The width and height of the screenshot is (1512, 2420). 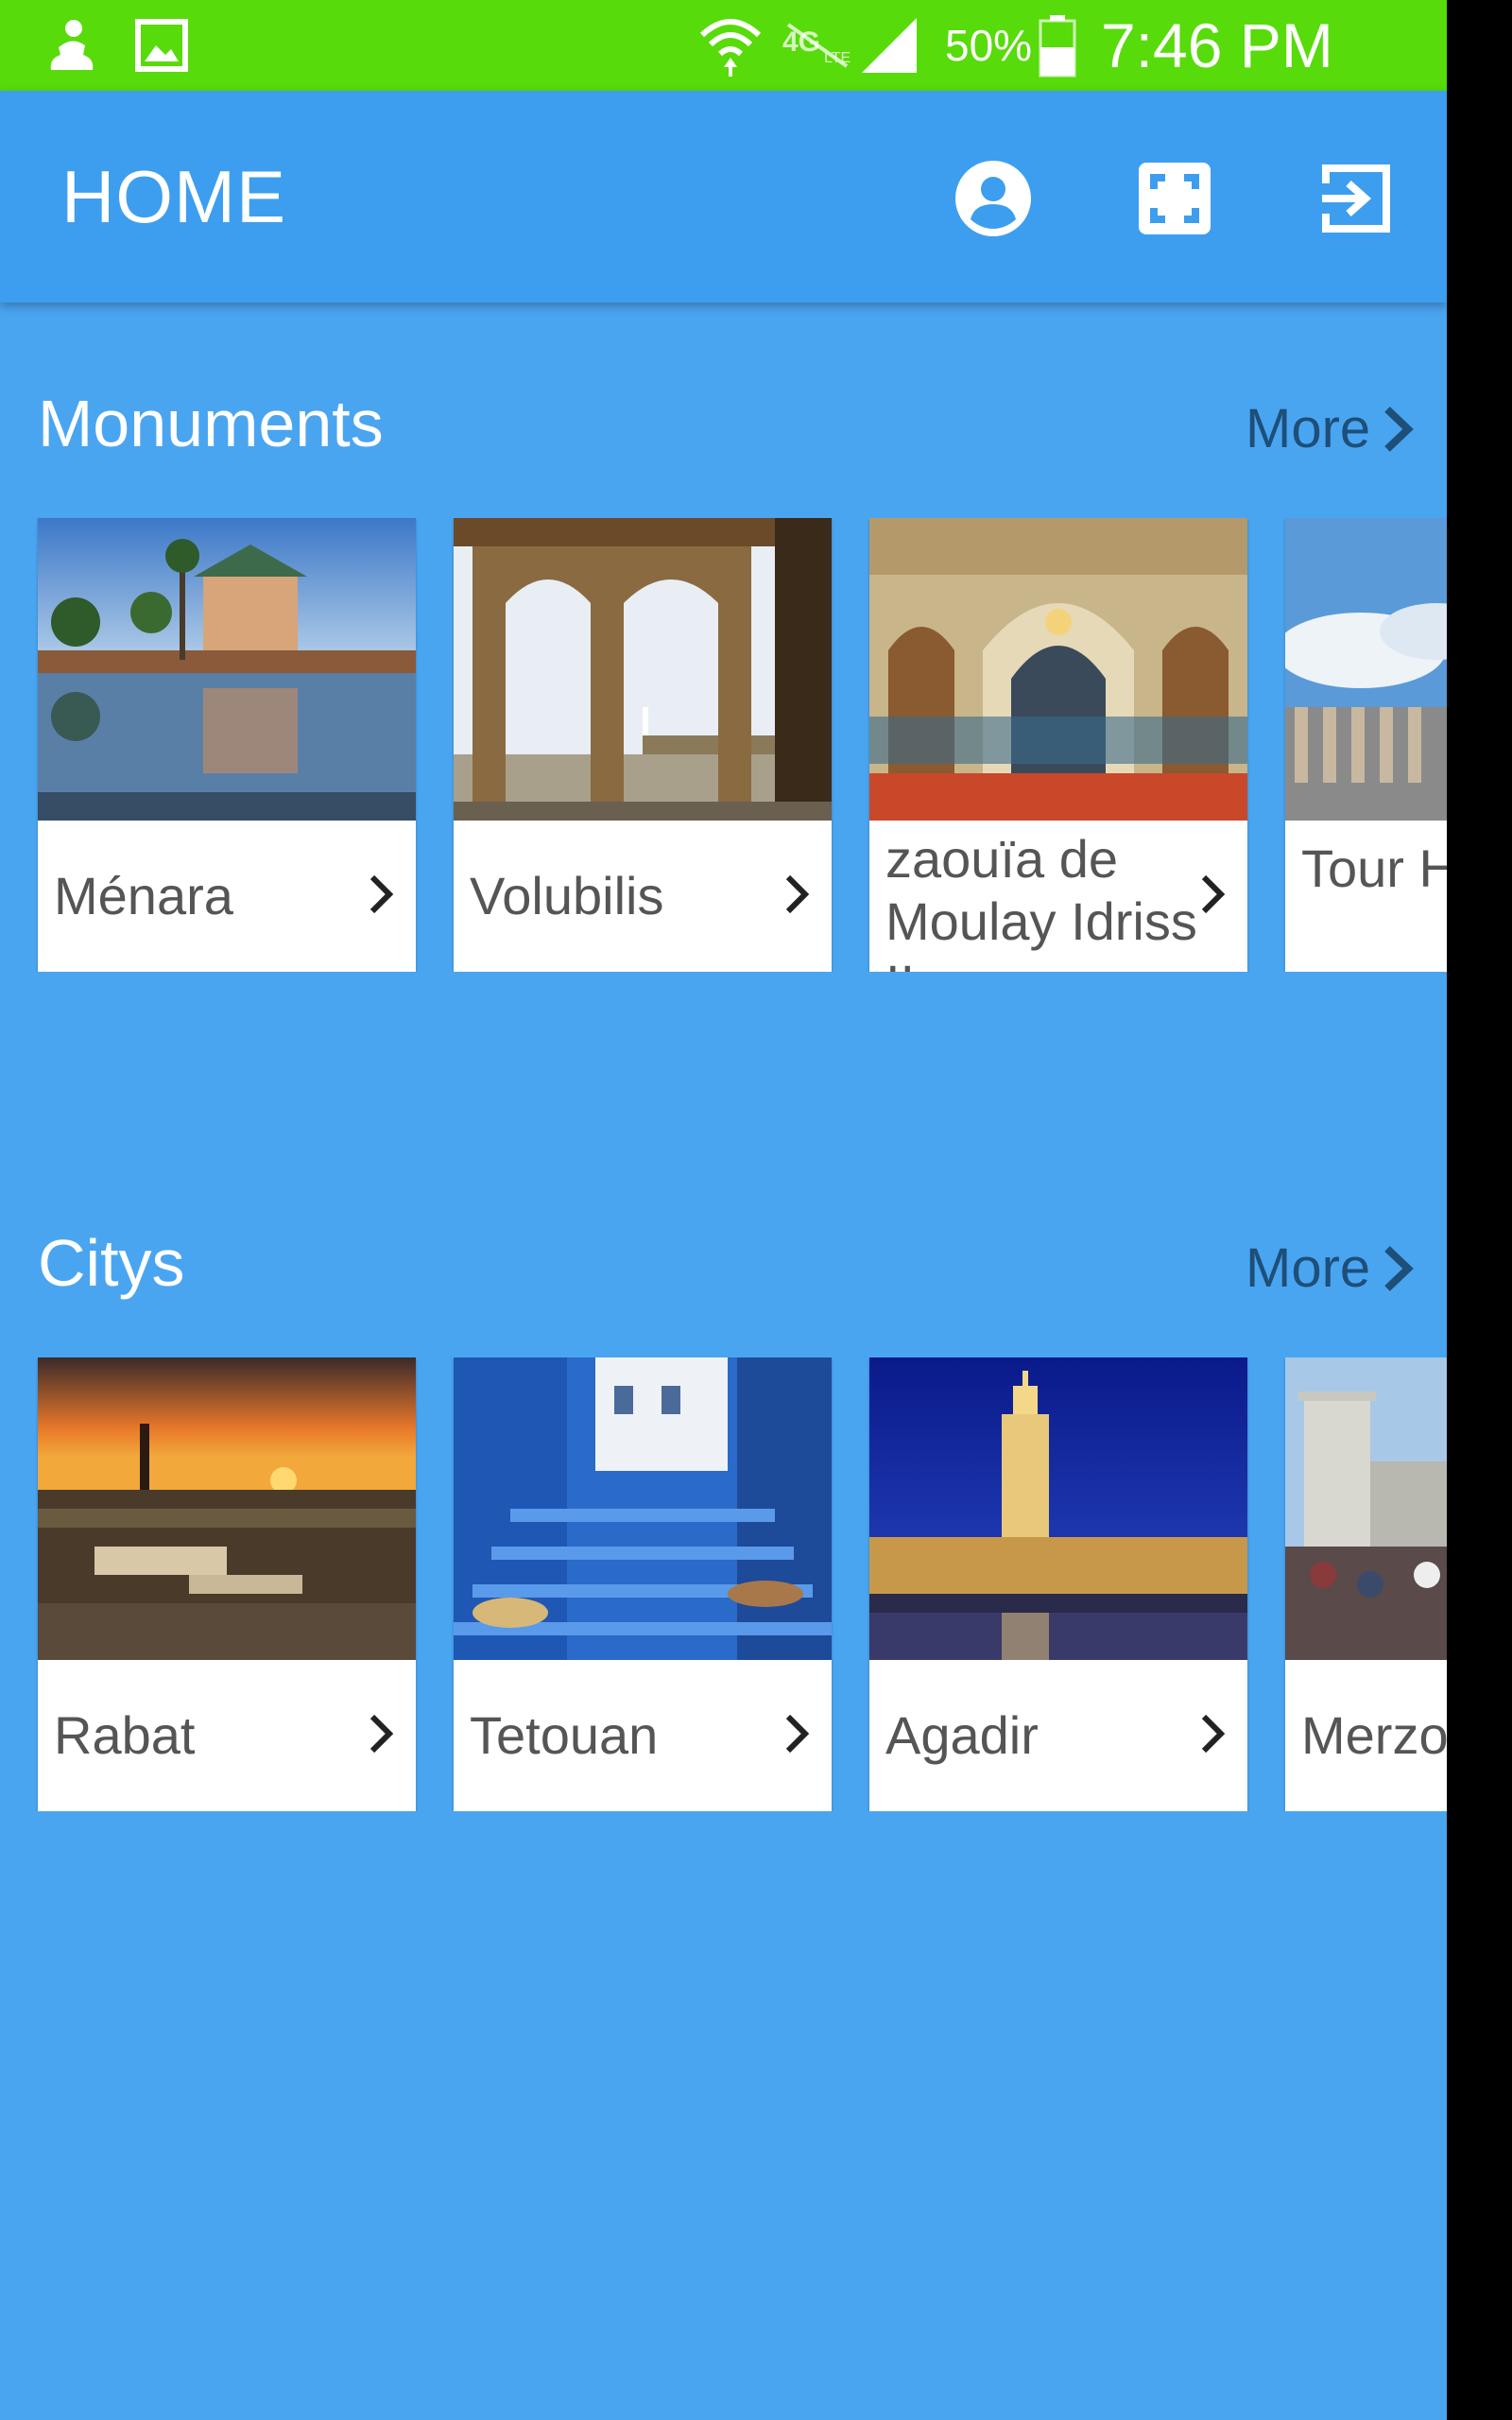 I want to click on battery-icon, so click(x=1057, y=45).